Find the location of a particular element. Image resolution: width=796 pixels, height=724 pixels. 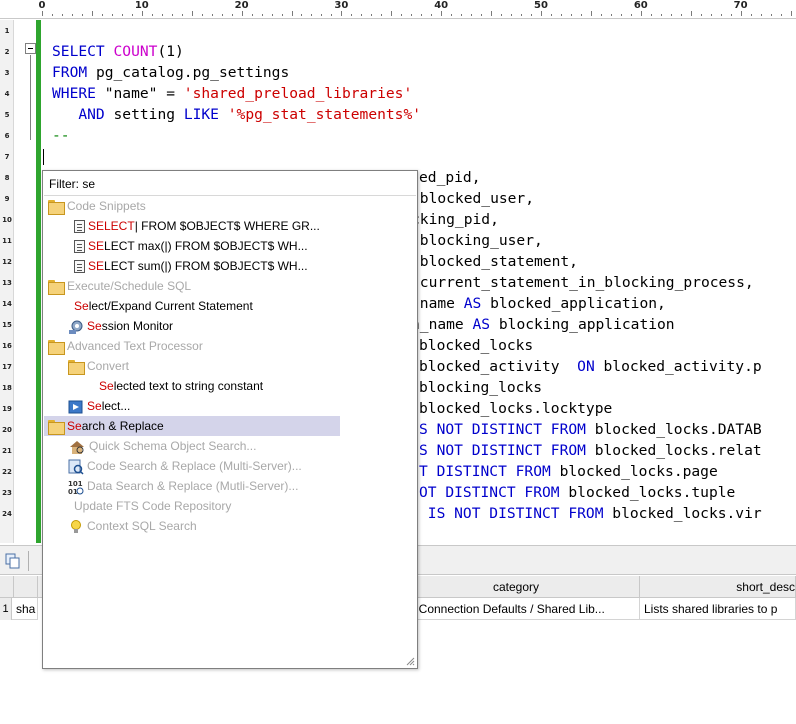

line-number: 12 is located at coordinates (7, 262).